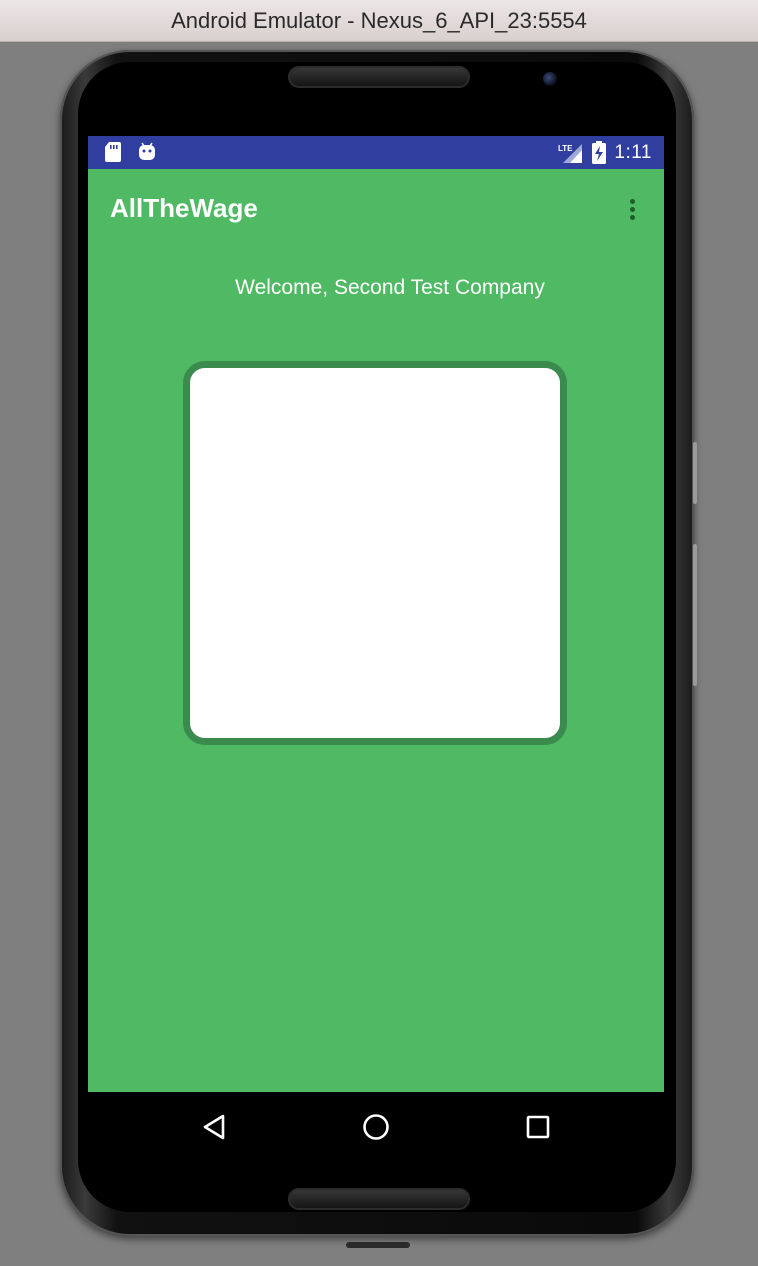 Image resolution: width=758 pixels, height=1266 pixels. I want to click on app-title: AllTheWage, so click(184, 208).